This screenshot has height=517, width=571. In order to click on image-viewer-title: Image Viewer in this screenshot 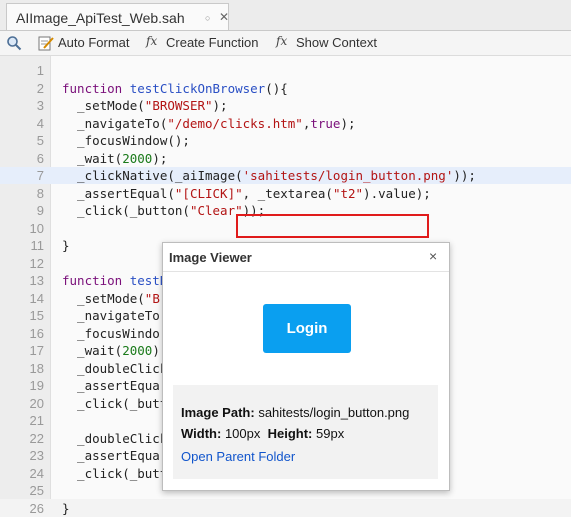, I will do `click(210, 257)`.